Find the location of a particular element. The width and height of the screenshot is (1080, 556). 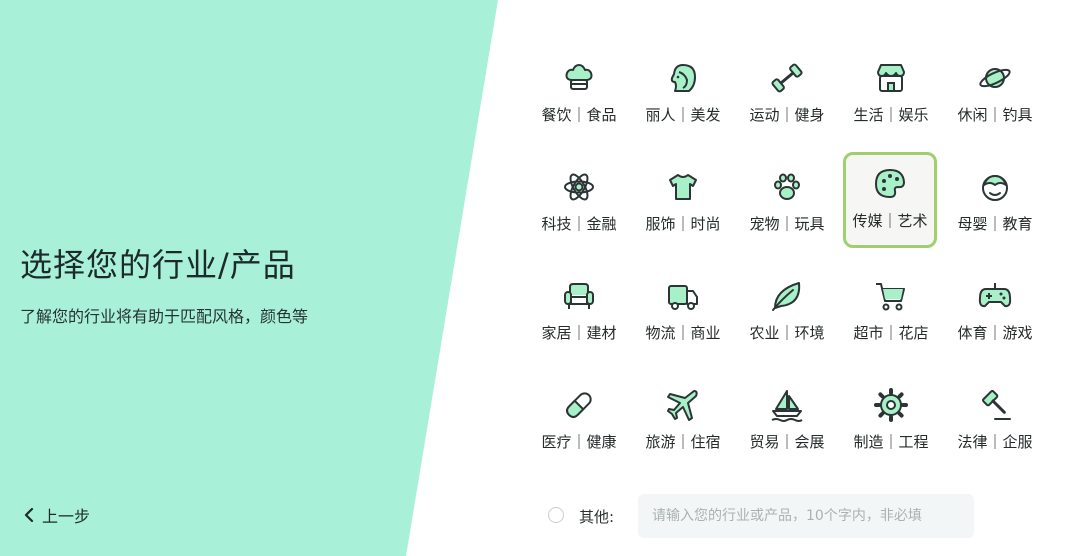

industry-option: 体育｜游戏 is located at coordinates (995, 312).